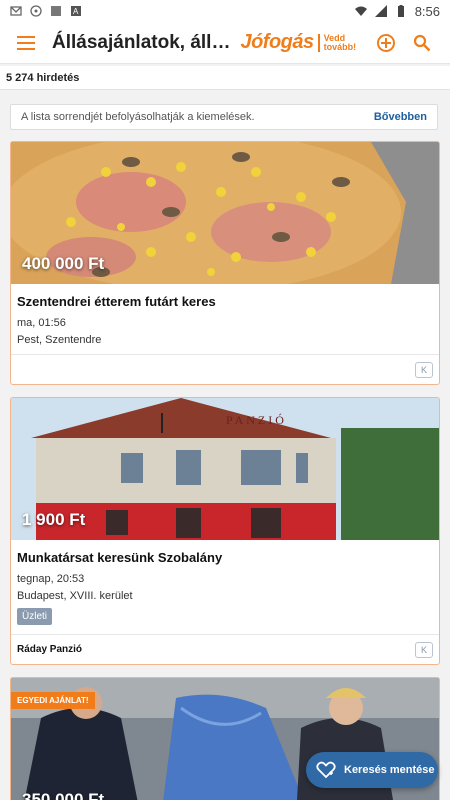  Describe the element at coordinates (36, 11) in the screenshot. I see `cast-icon` at that location.